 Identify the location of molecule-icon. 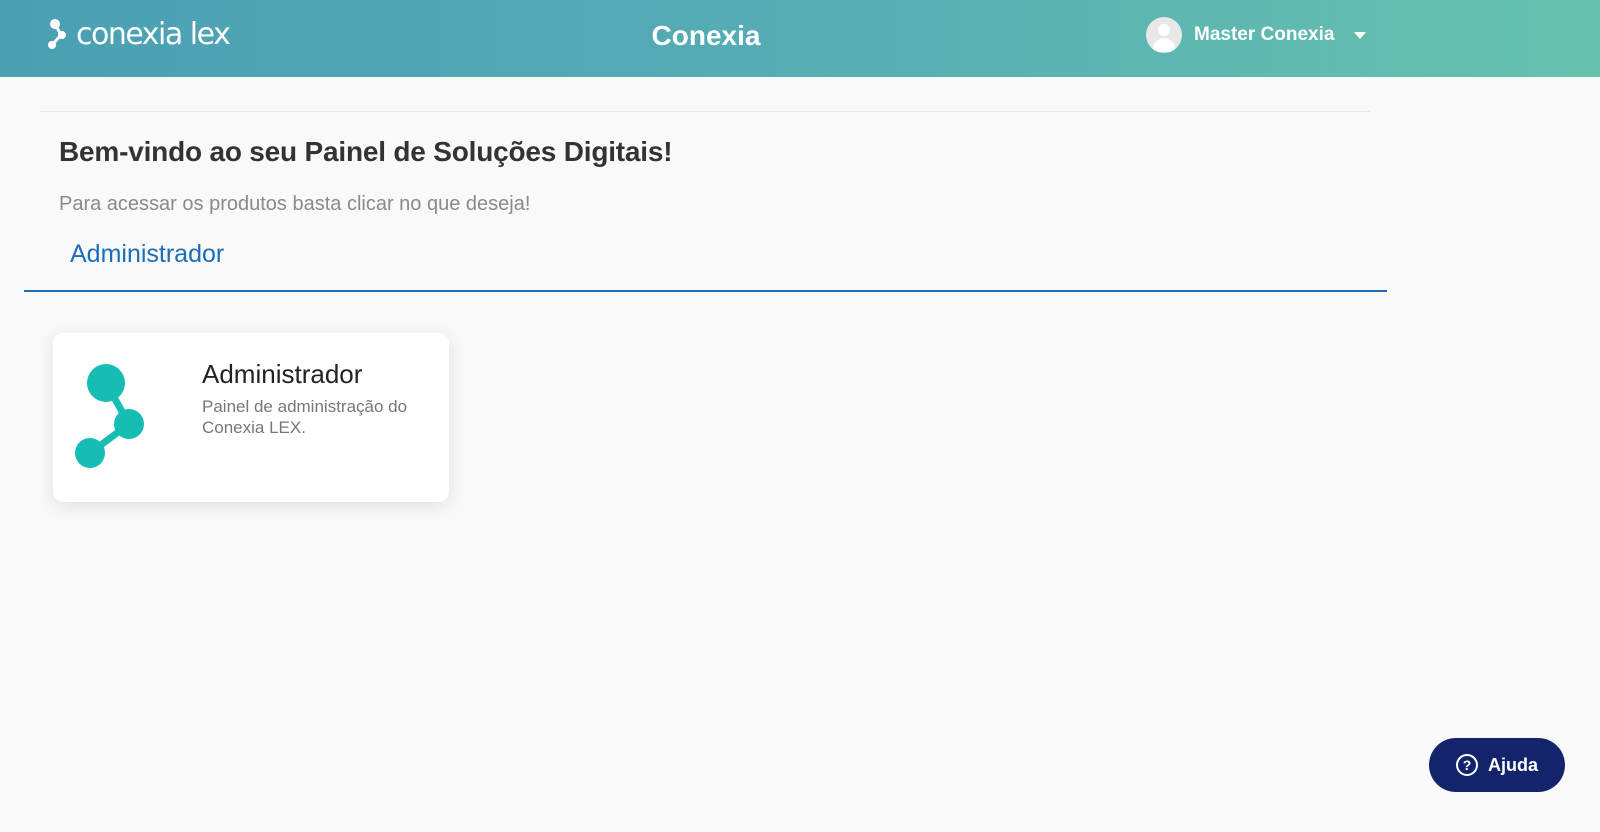
(109, 416).